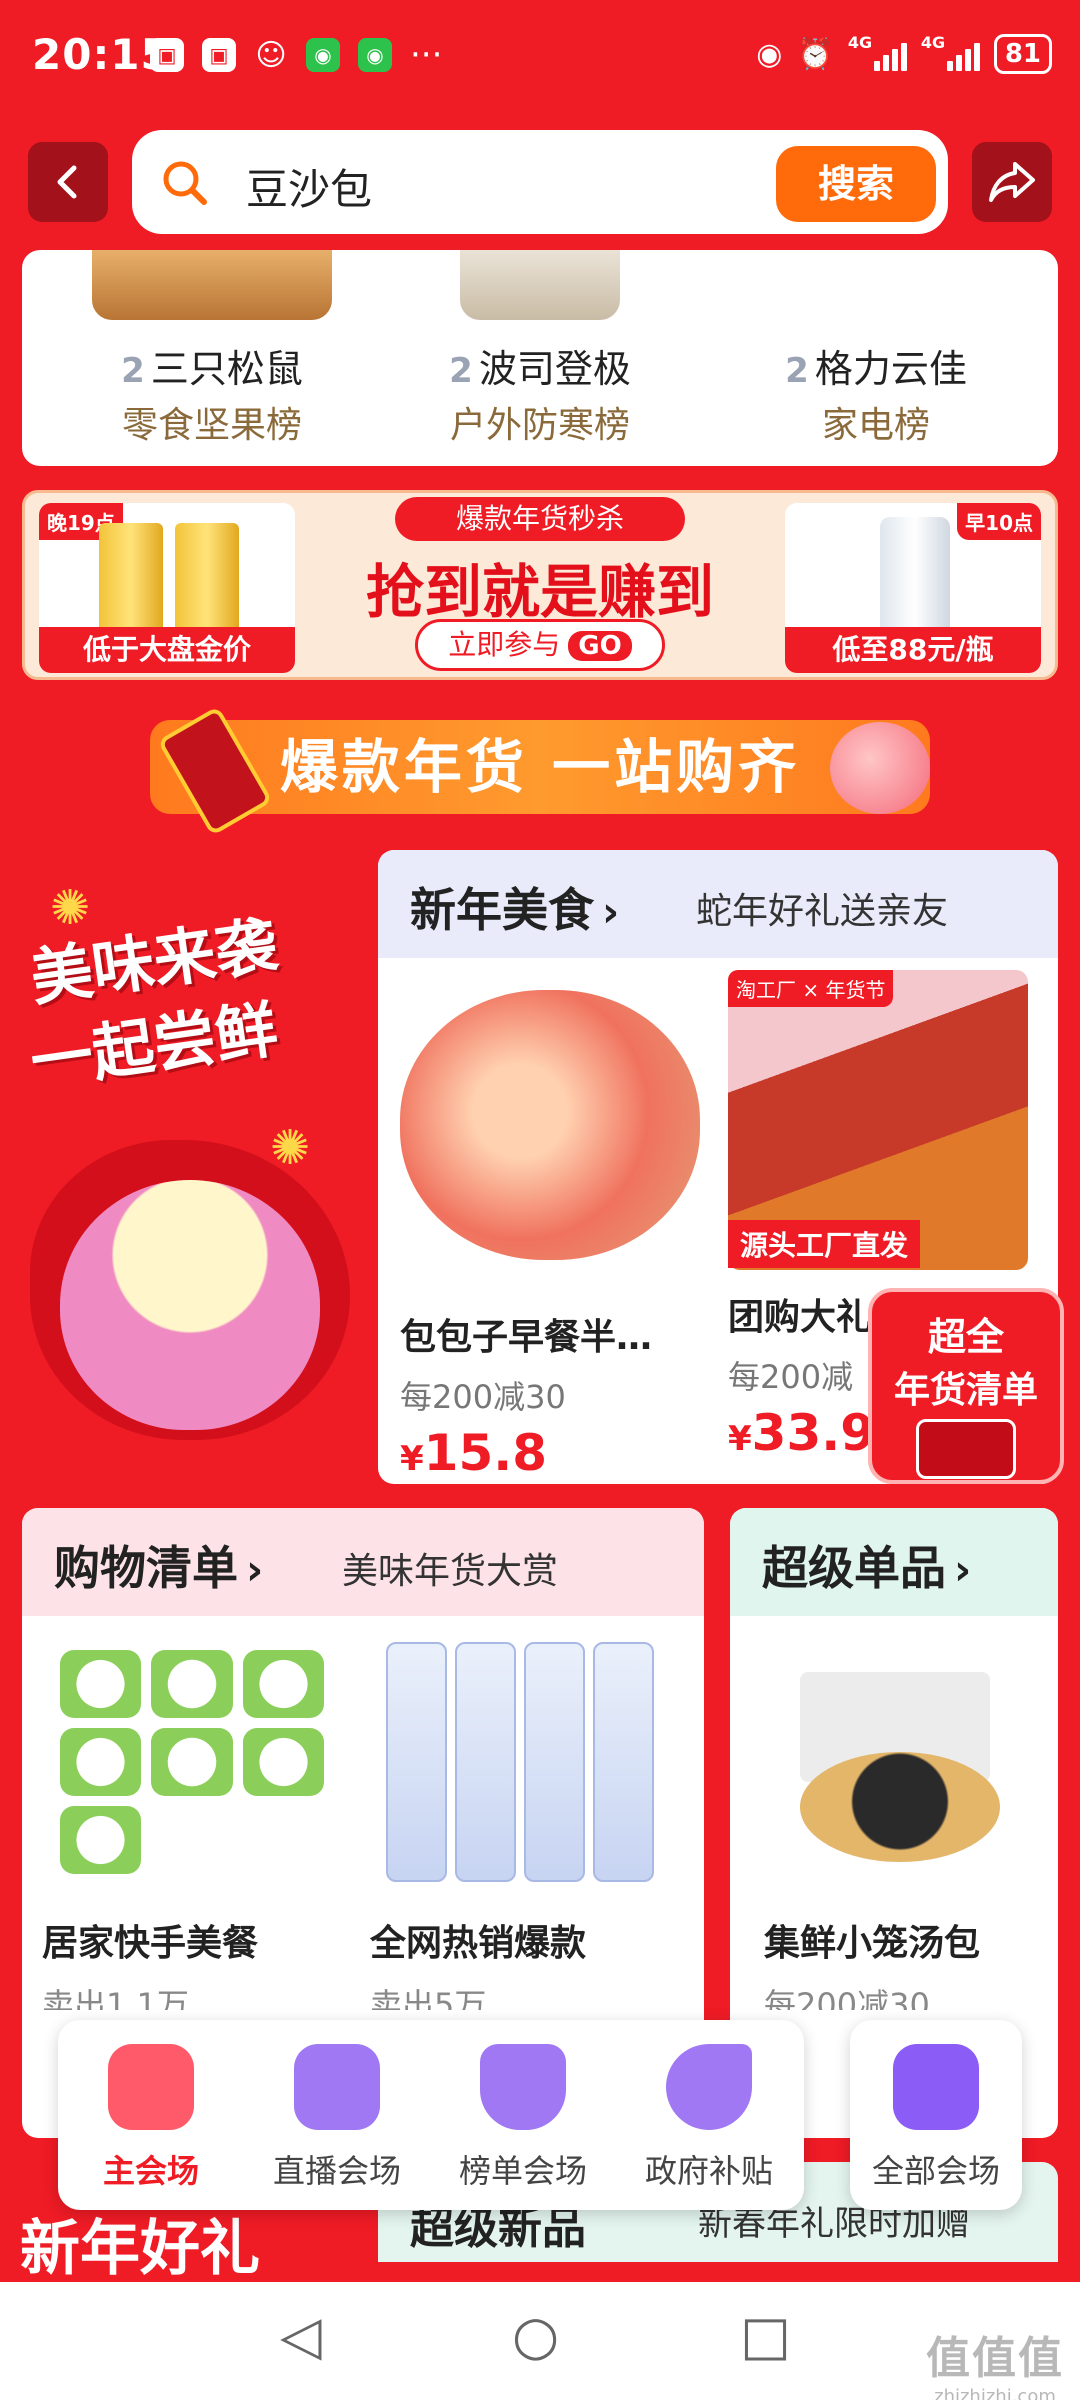  I want to click on gold-deal: 晚19点 低于大盘金价, so click(167, 588).